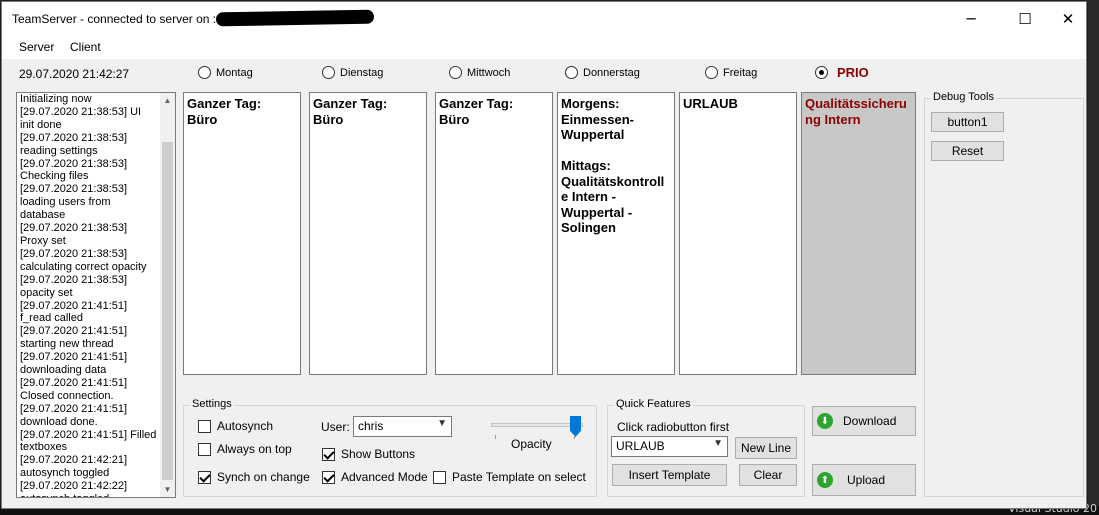  Describe the element at coordinates (766, 448) in the screenshot. I see `new-line-button: New Line` at that location.